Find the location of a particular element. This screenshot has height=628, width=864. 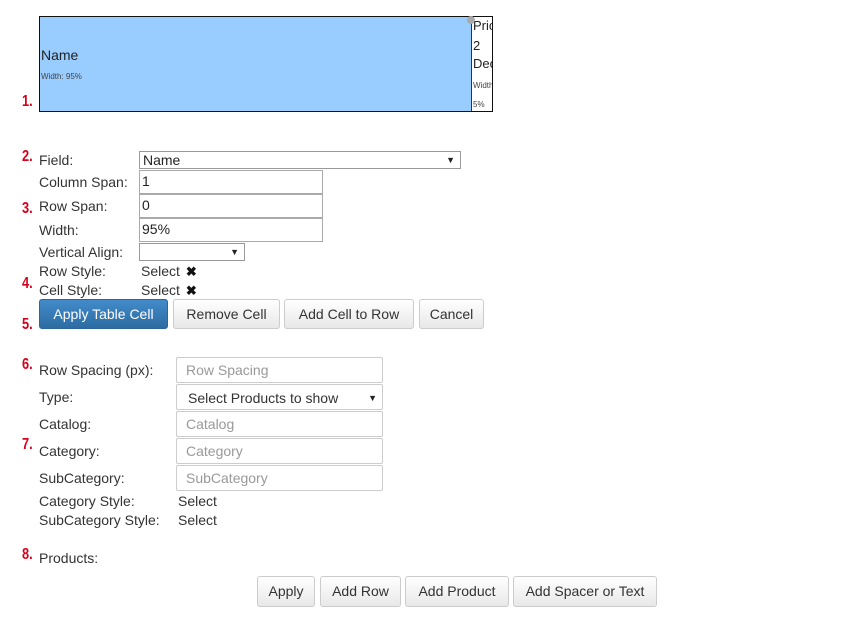

vertical-align-select: ▼ is located at coordinates (192, 252).